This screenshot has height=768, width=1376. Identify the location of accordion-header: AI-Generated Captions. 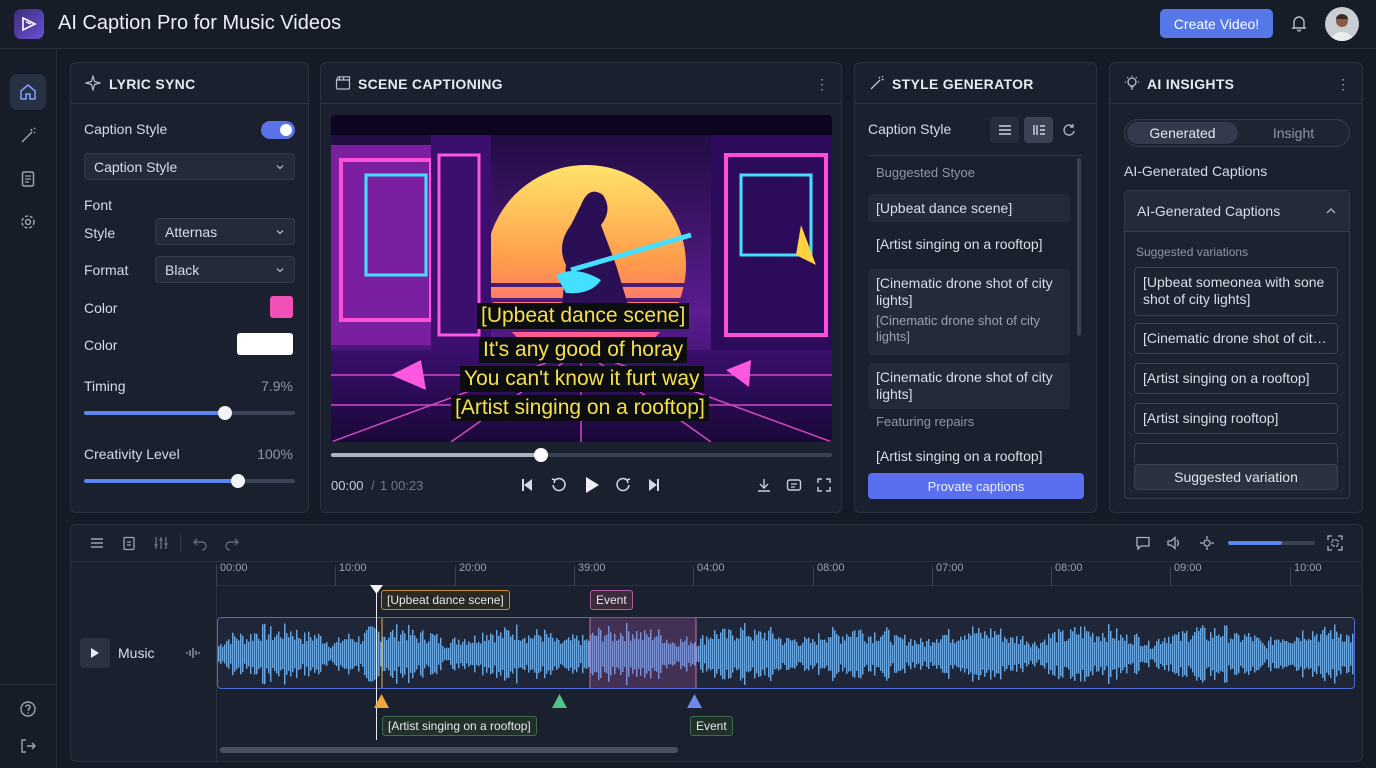
(1237, 211).